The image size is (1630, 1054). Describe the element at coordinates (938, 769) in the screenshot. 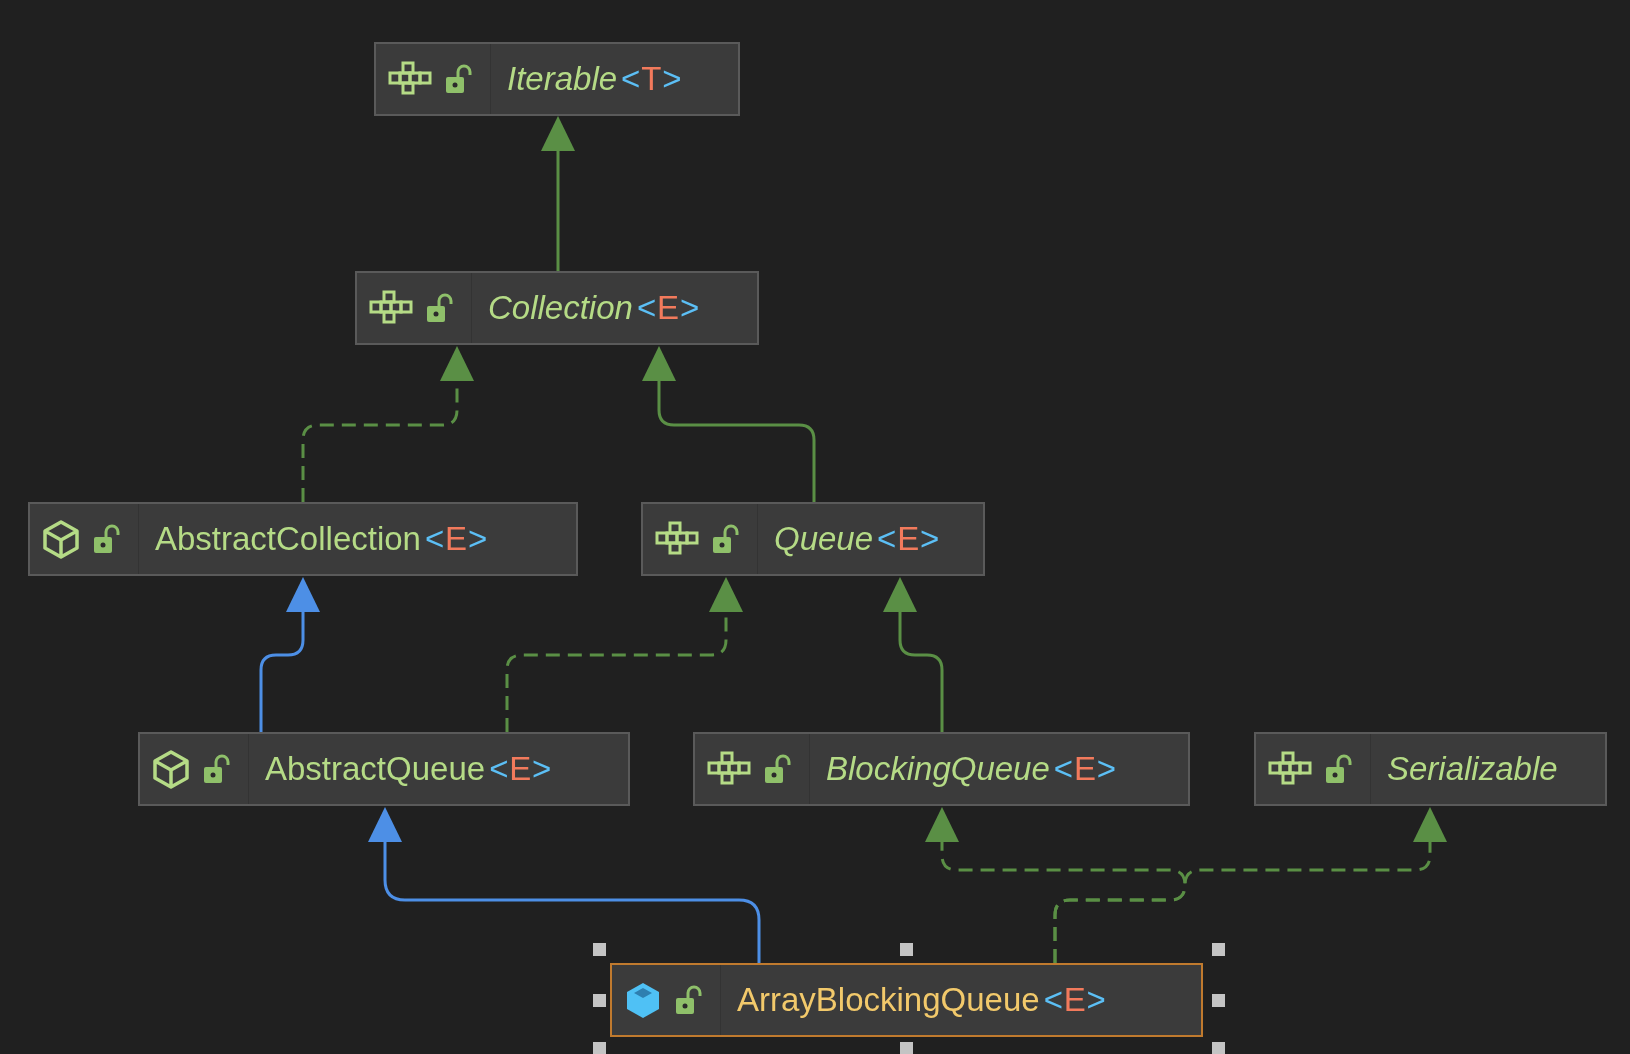

I see `class-name: BlockingQueue` at that location.